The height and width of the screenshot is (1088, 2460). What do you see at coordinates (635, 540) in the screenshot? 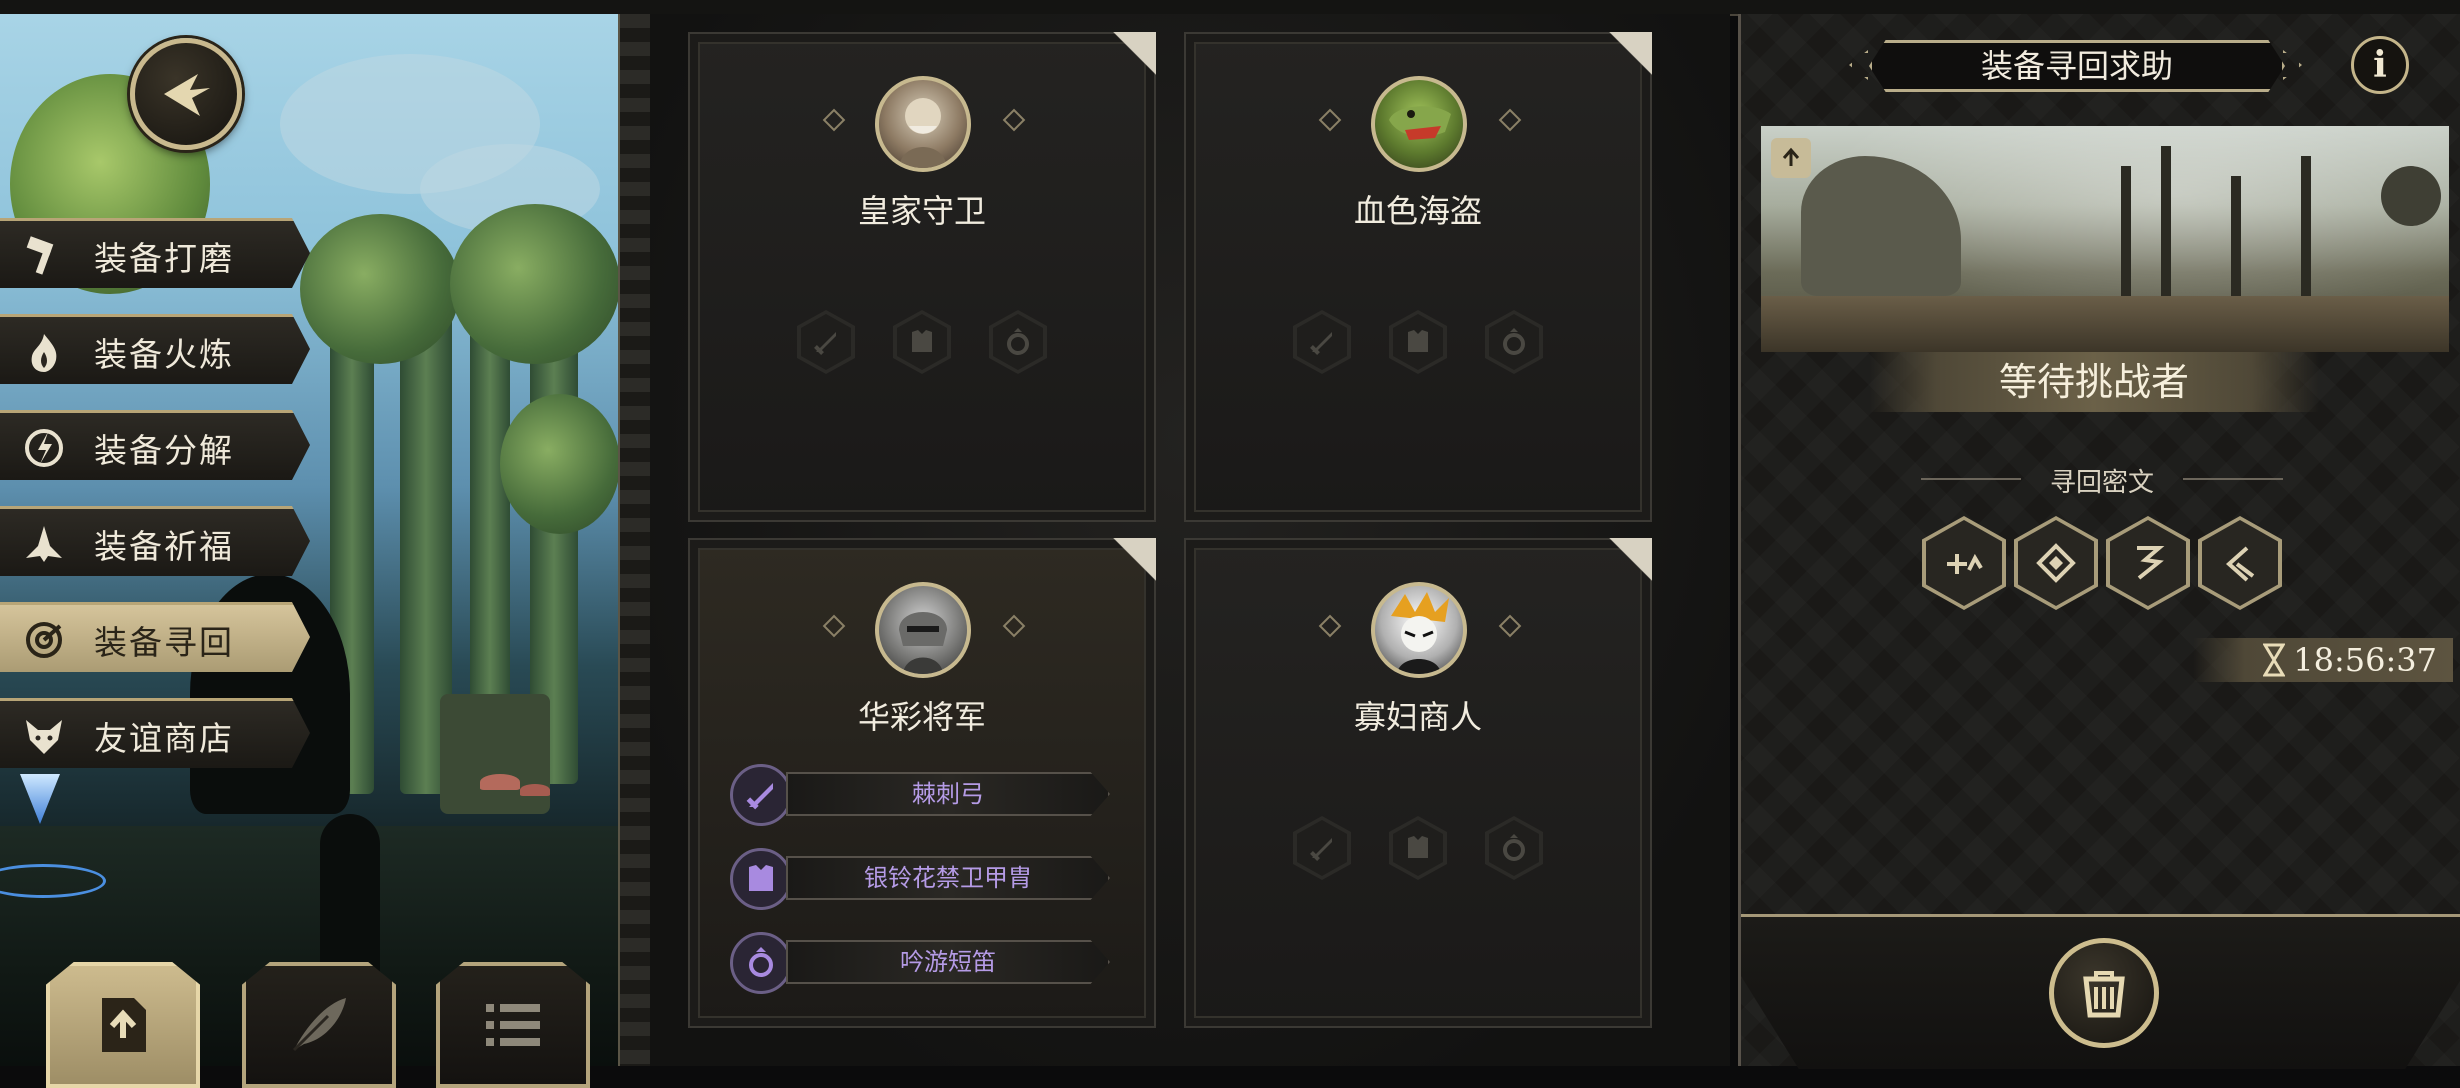
I see `ornamental-divider` at bounding box center [635, 540].